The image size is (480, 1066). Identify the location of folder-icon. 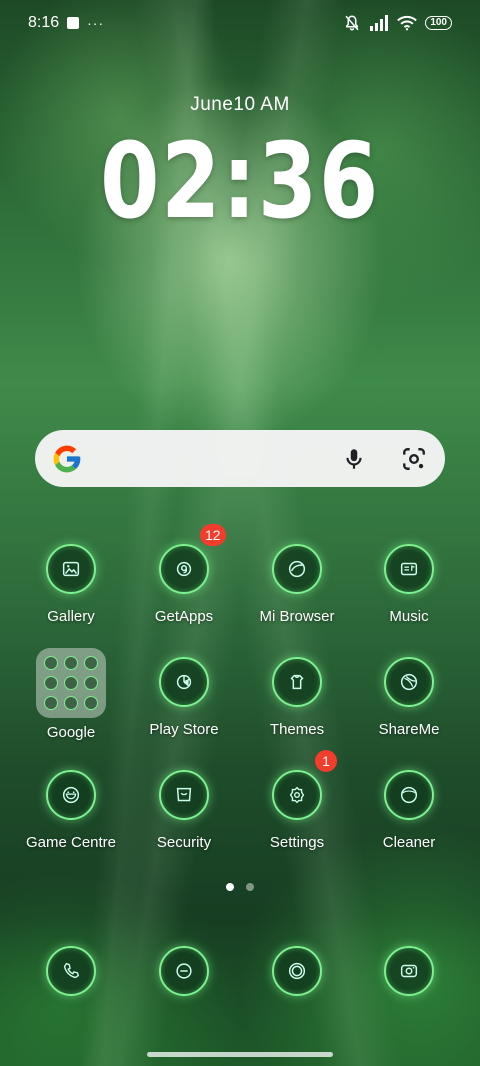
(71, 683).